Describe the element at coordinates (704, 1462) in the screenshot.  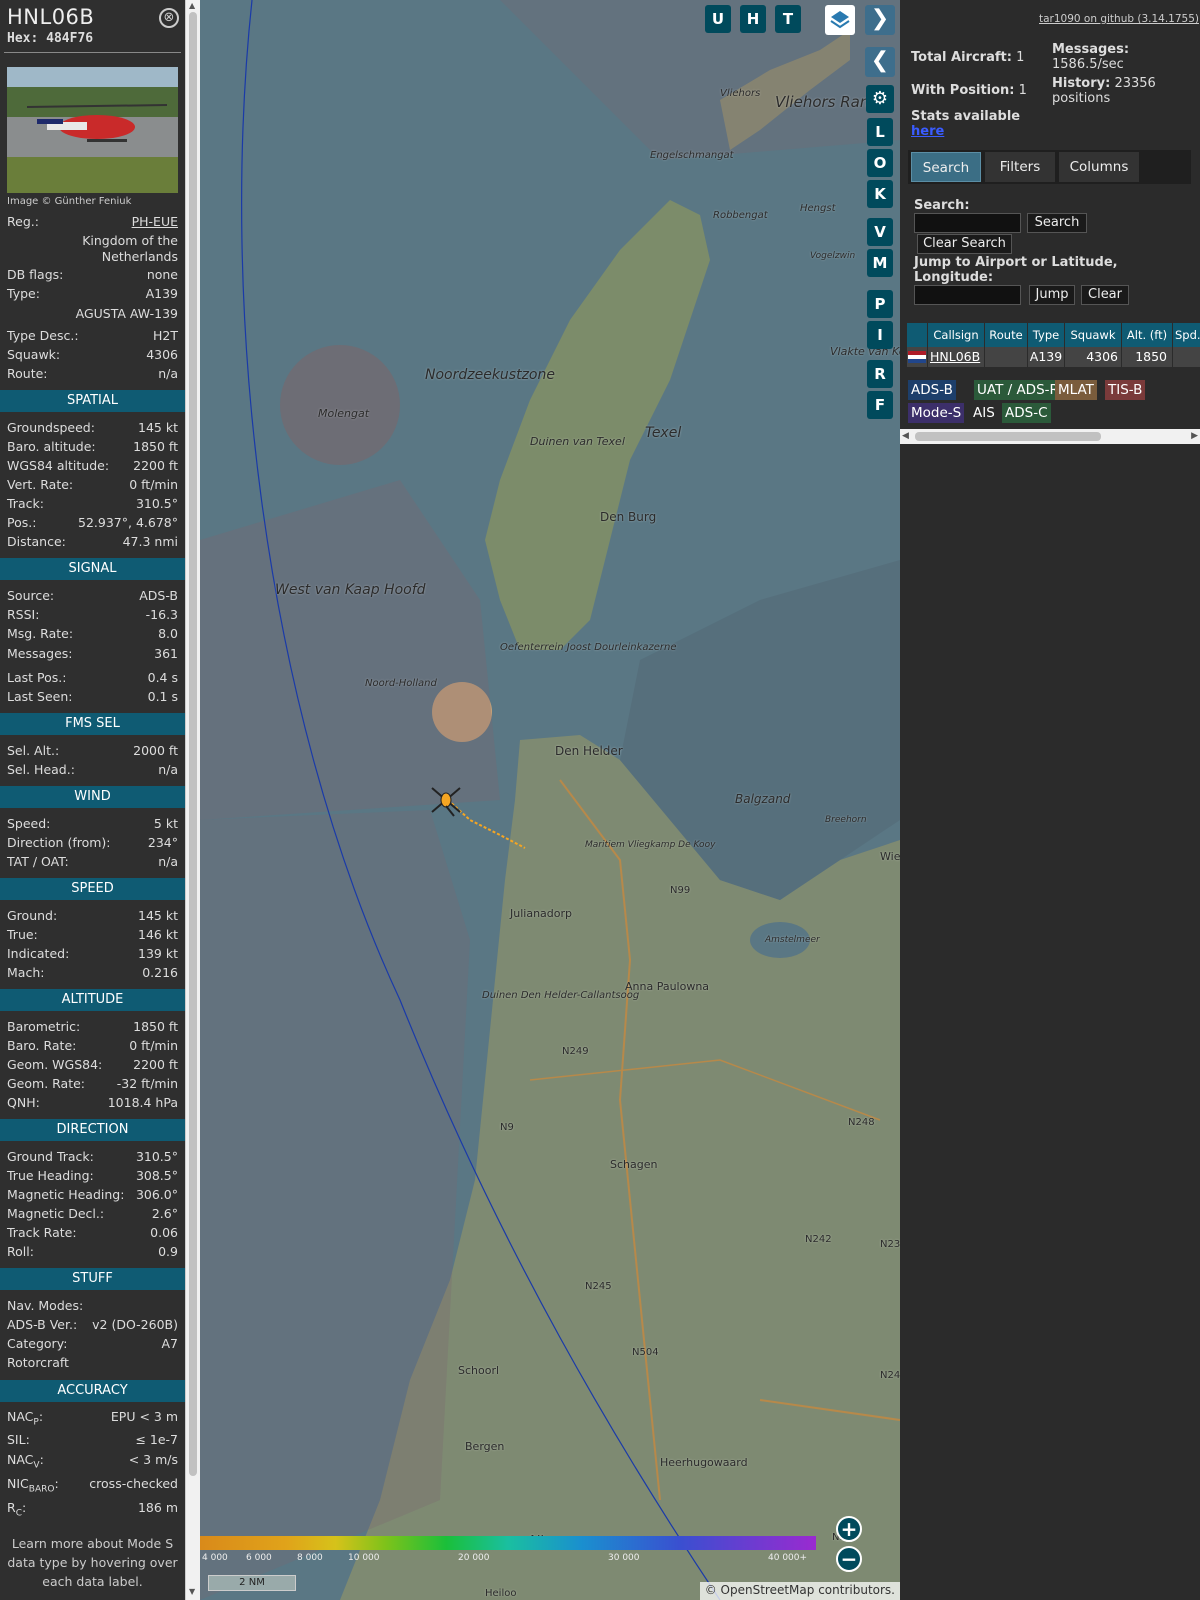
I see `map-place-label: Heerhugowaard` at that location.